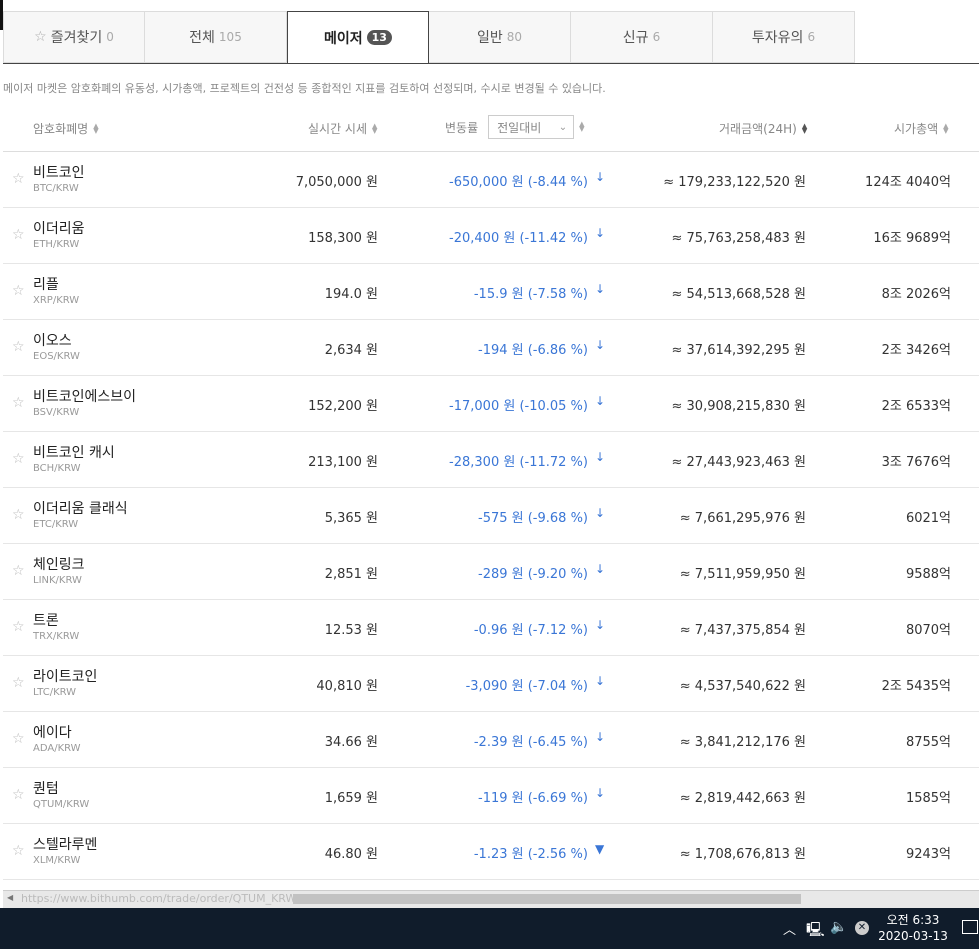 Image resolution: width=979 pixels, height=949 pixels. Describe the element at coordinates (56, 524) in the screenshot. I see `coin-symbol: ETC/KRW` at that location.